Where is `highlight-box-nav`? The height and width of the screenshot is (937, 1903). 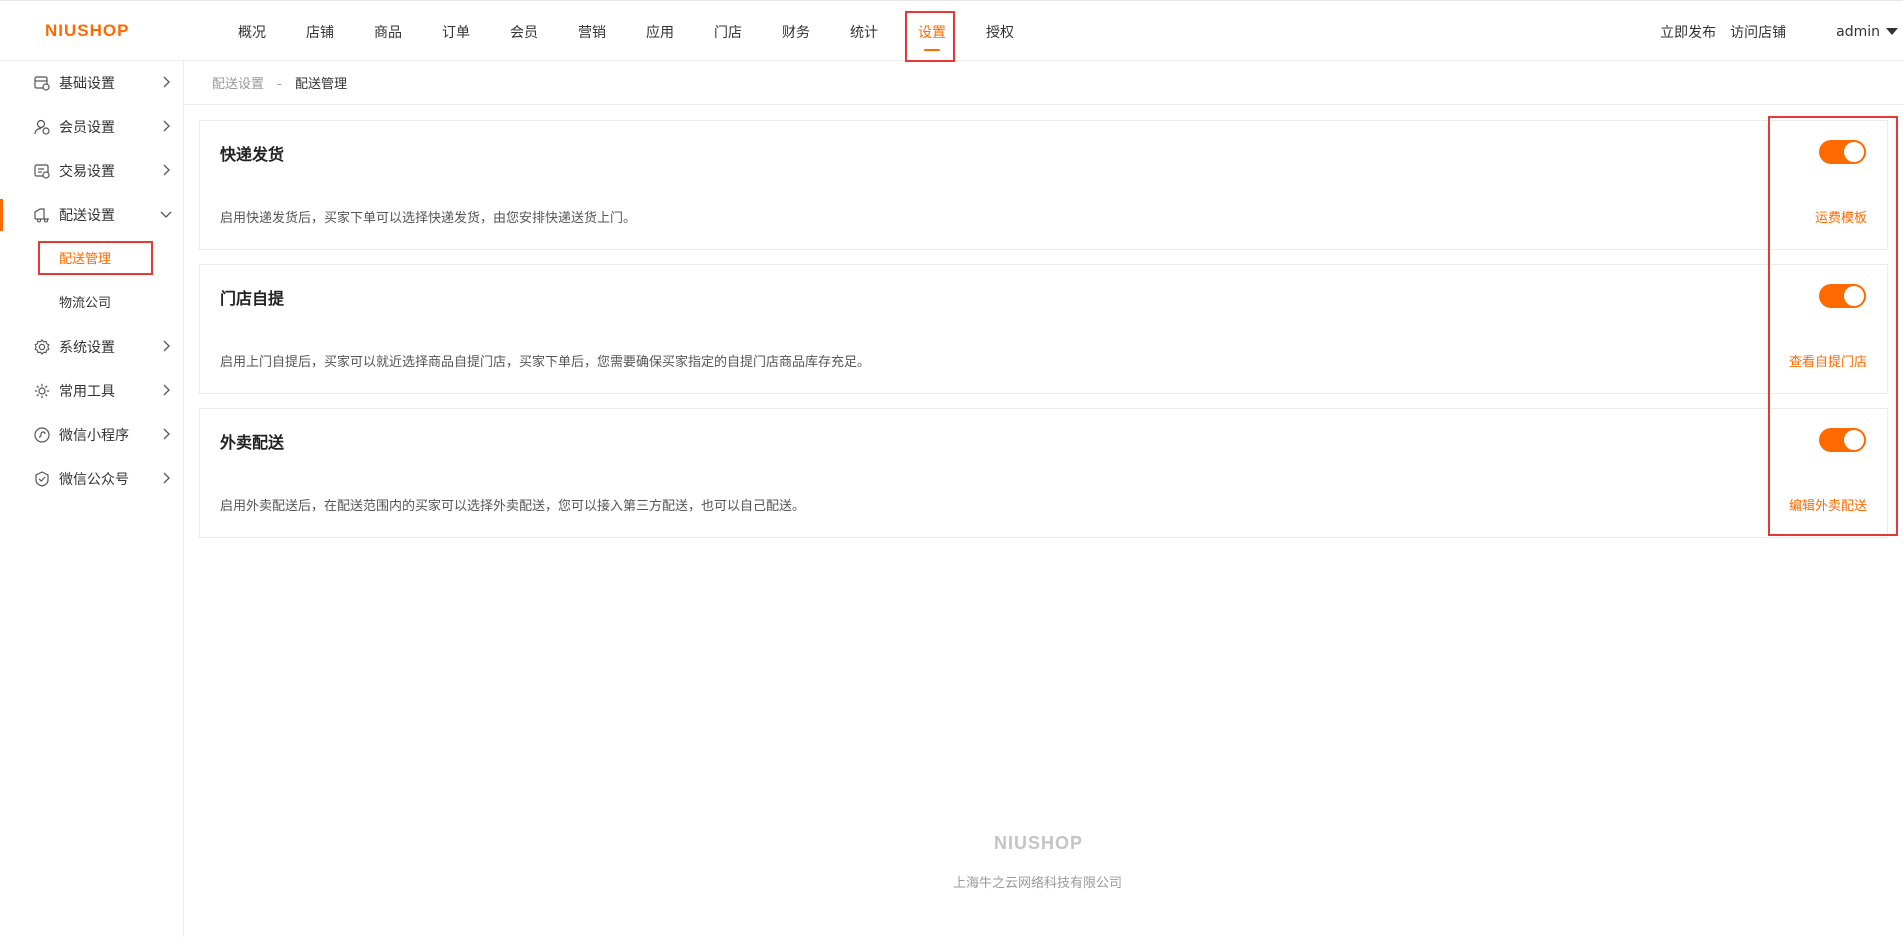
highlight-box-nav is located at coordinates (930, 36).